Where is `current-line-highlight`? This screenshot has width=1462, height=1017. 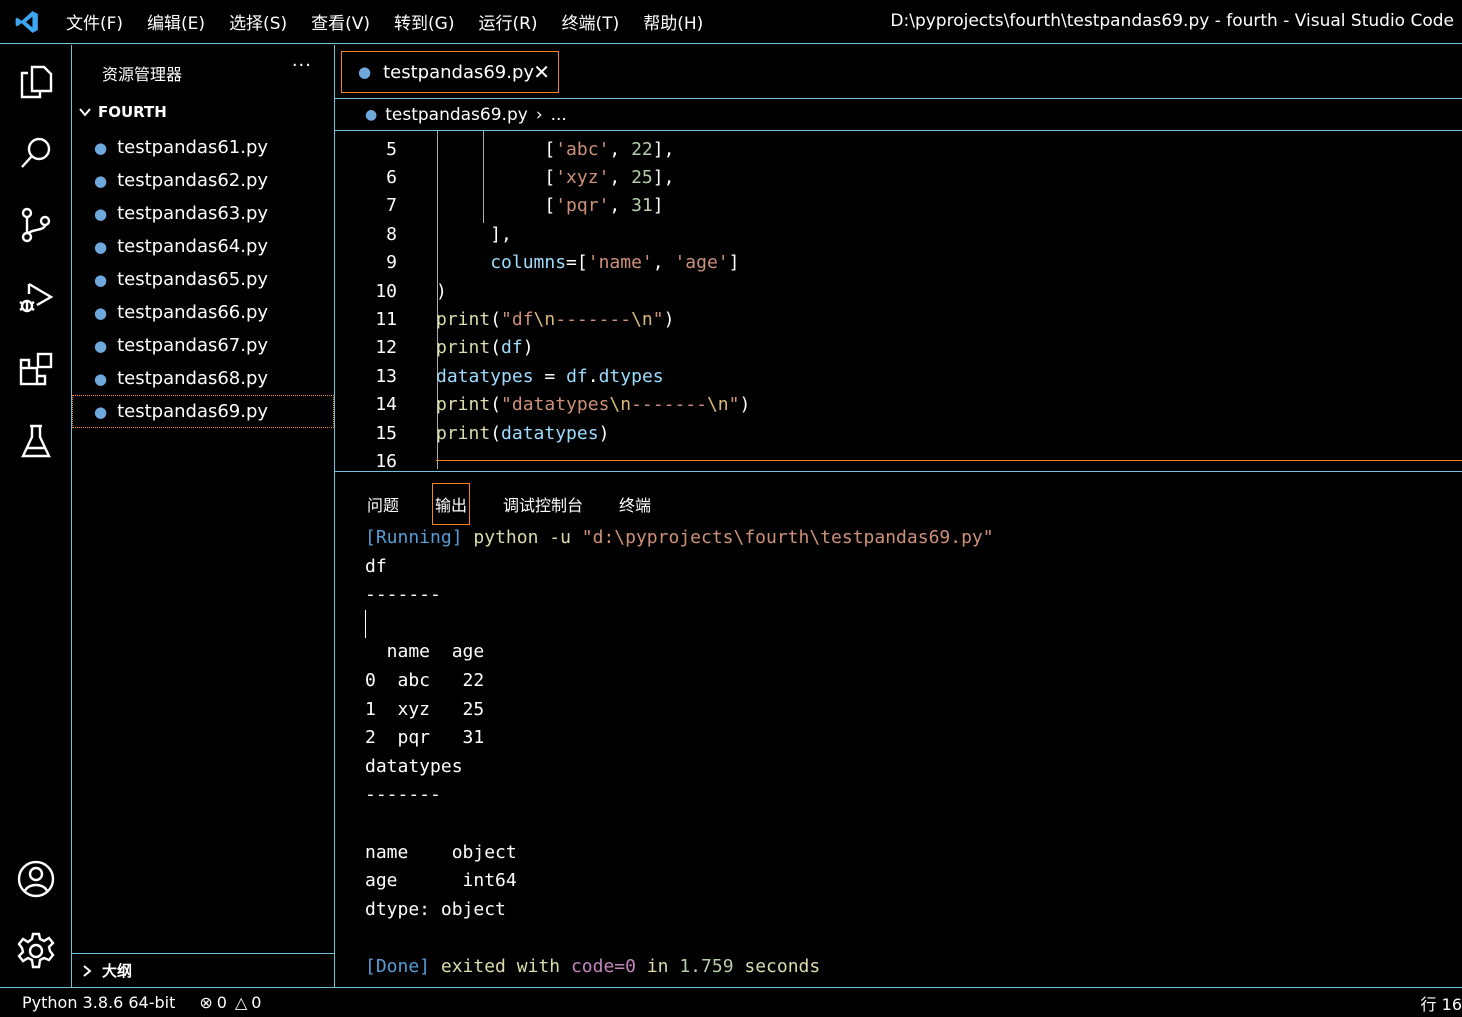 current-line-highlight is located at coordinates (949, 464).